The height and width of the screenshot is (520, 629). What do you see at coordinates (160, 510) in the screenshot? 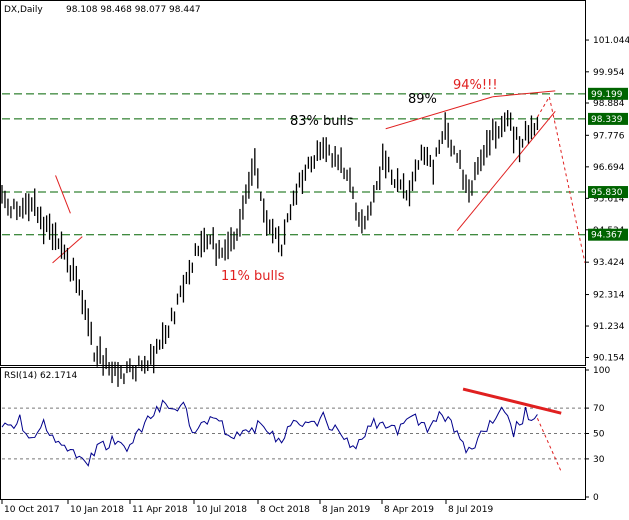
I see `time-tick-label: 11 Apr 2018` at bounding box center [160, 510].